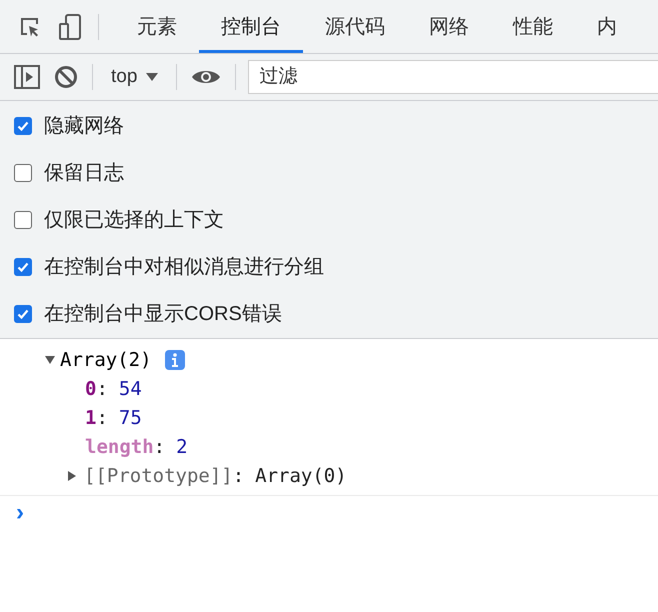 Image resolution: width=658 pixels, height=612 pixels. Describe the element at coordinates (184, 267) in the screenshot. I see `setting-label: 在控制台中对相似消息进行分组` at that location.